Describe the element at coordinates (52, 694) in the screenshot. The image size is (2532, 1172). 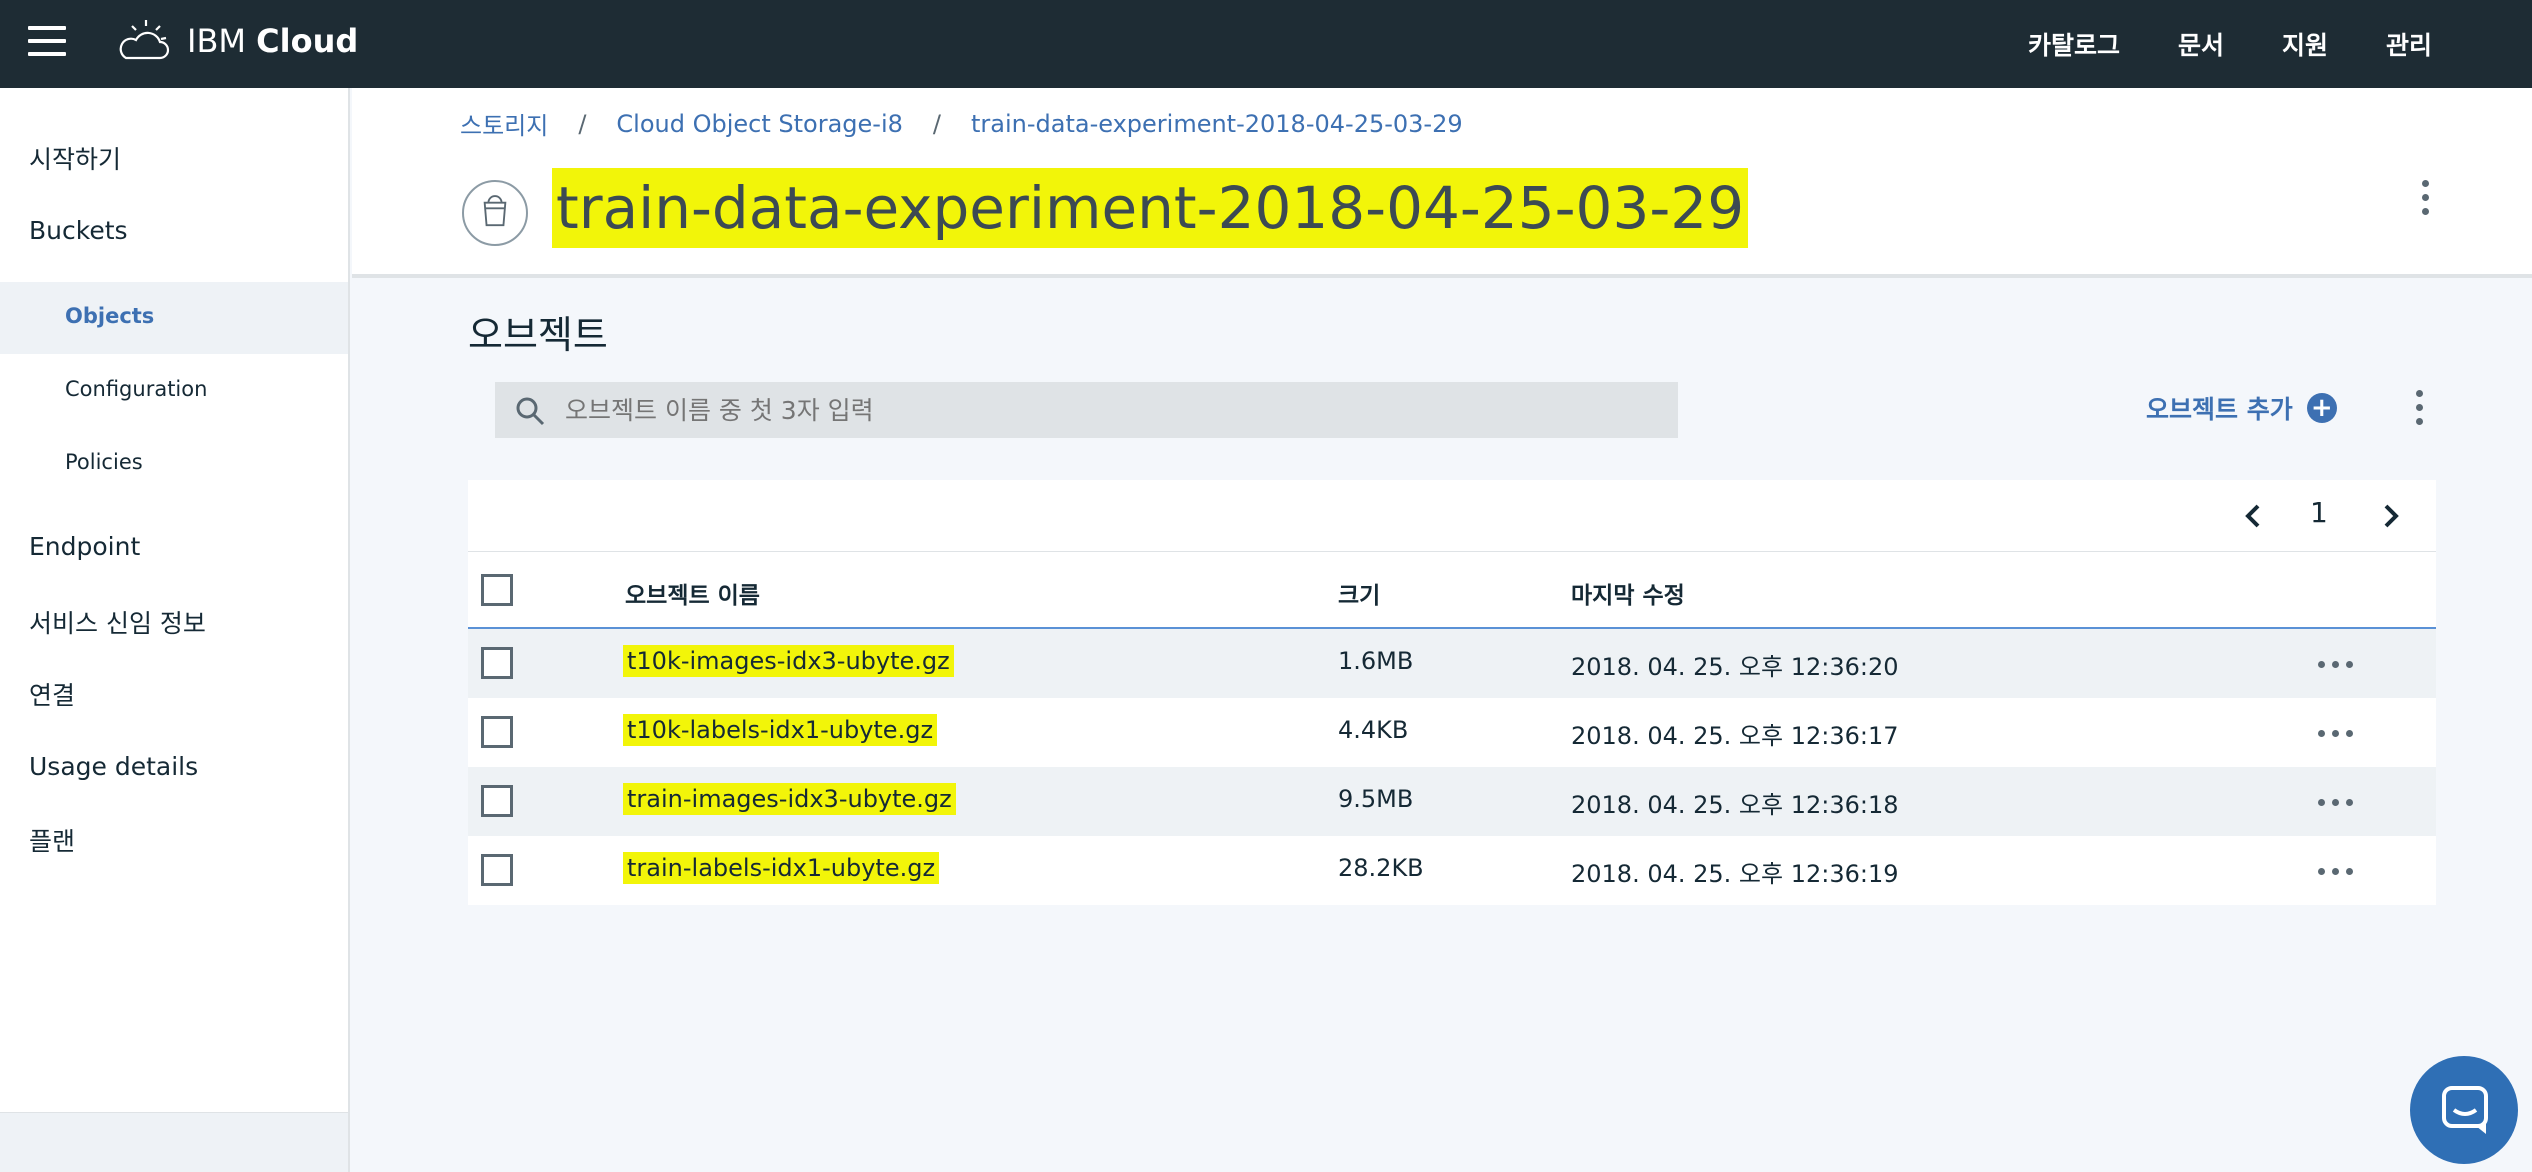
I see `sidebar-item-connections: 연결` at that location.